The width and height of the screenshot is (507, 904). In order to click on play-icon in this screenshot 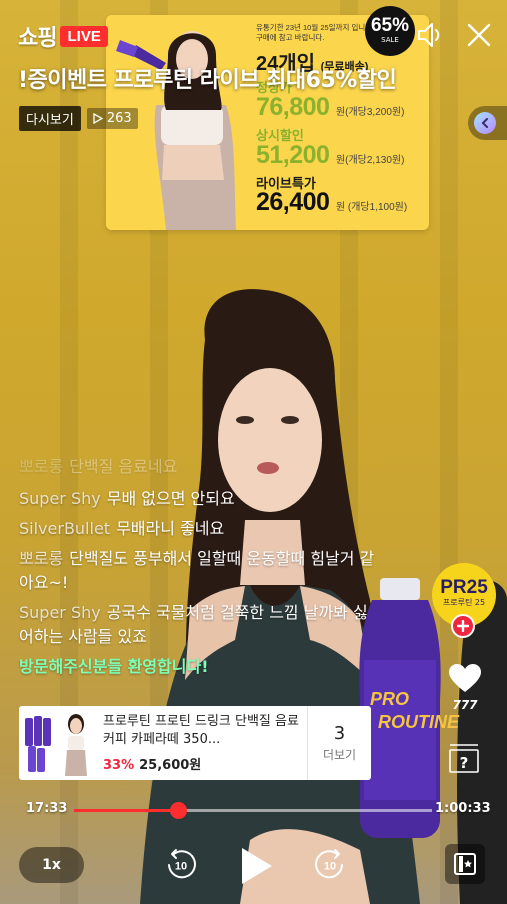, I will do `click(257, 866)`.